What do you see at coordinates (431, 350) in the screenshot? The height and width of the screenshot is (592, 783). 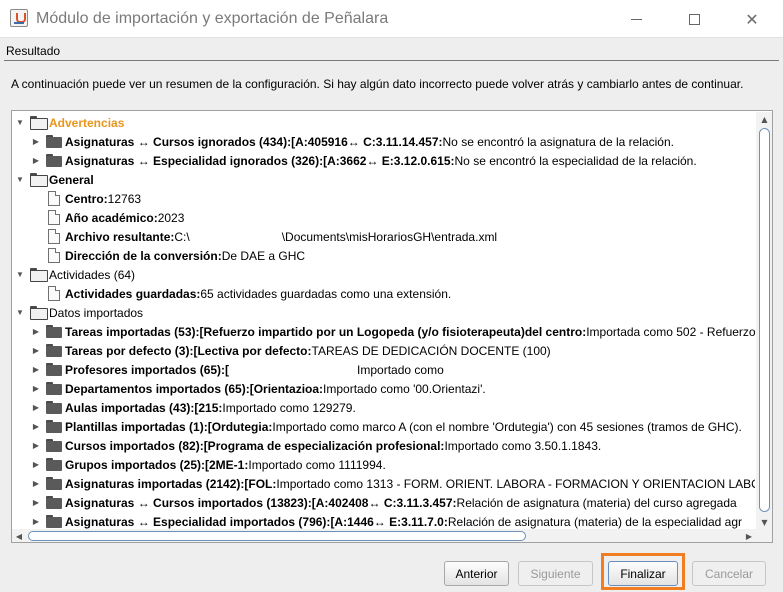 I see `node-value: TAREAS DE DEDICACIÓN DOCENTE (100)` at bounding box center [431, 350].